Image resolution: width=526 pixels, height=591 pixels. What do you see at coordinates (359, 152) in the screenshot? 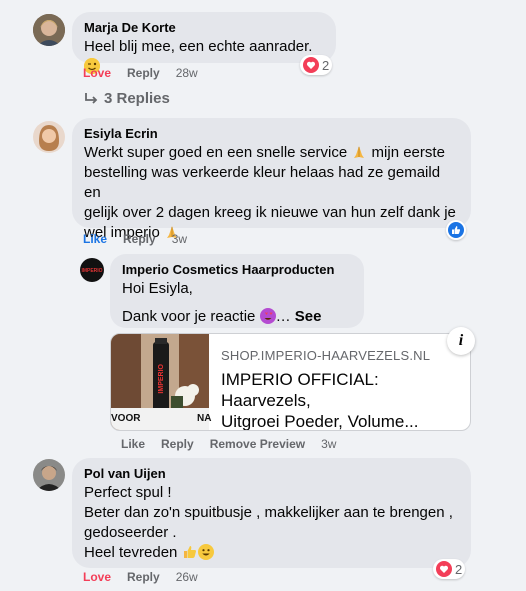
I see `pray-emoji-icon` at bounding box center [359, 152].